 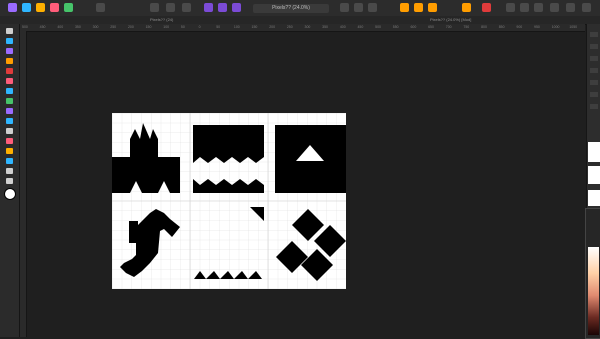 I want to click on persona-develop-icon, so click(x=40, y=7).